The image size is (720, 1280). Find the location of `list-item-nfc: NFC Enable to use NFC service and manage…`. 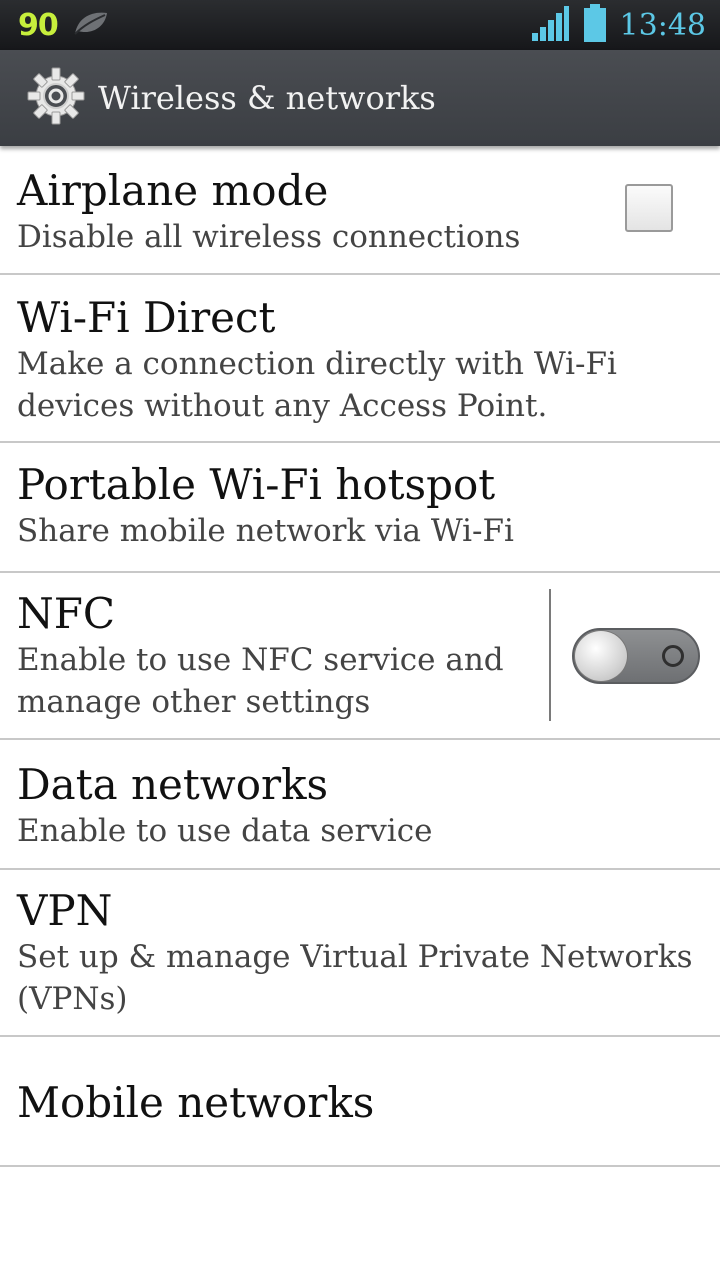

list-item-nfc: NFC Enable to use NFC service and manage… is located at coordinates (360, 656).